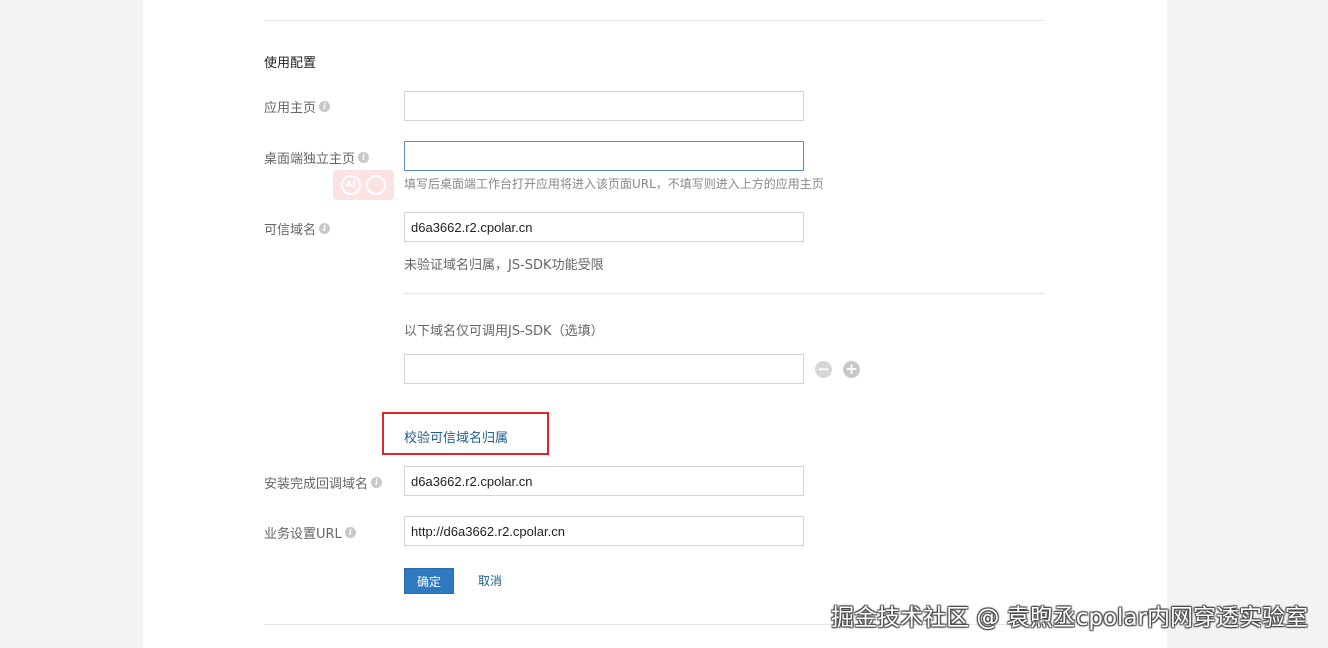 The height and width of the screenshot is (648, 1328). I want to click on business-url-input, so click(604, 531).